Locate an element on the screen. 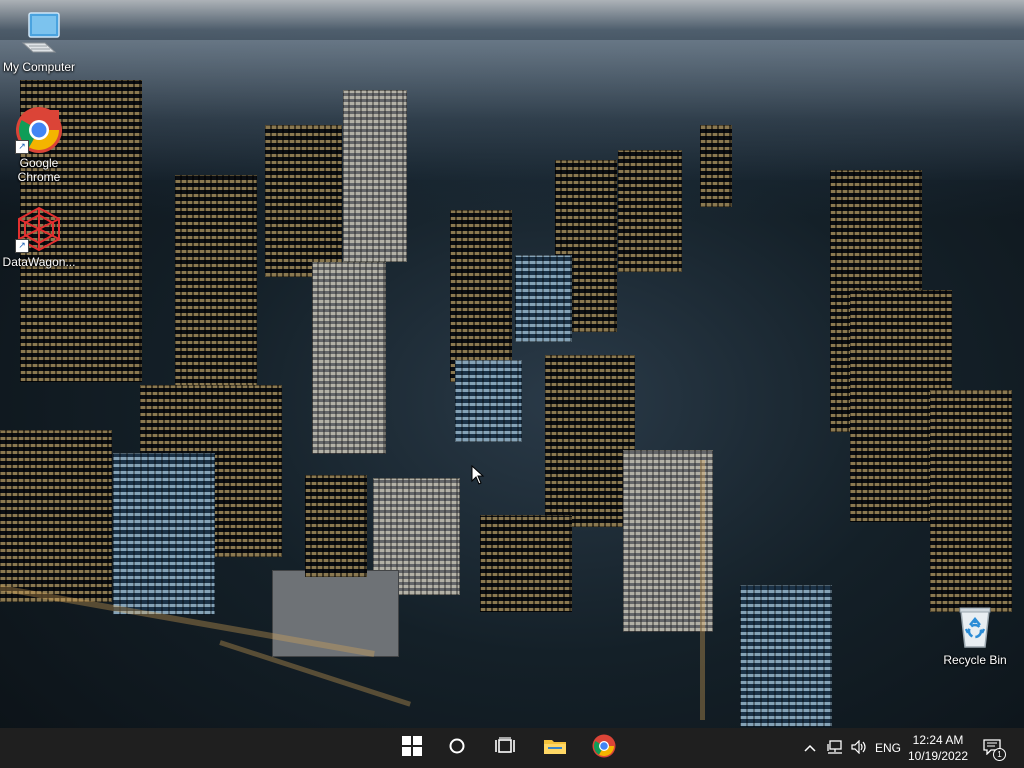  language-indicator: ENG is located at coordinates (888, 748).